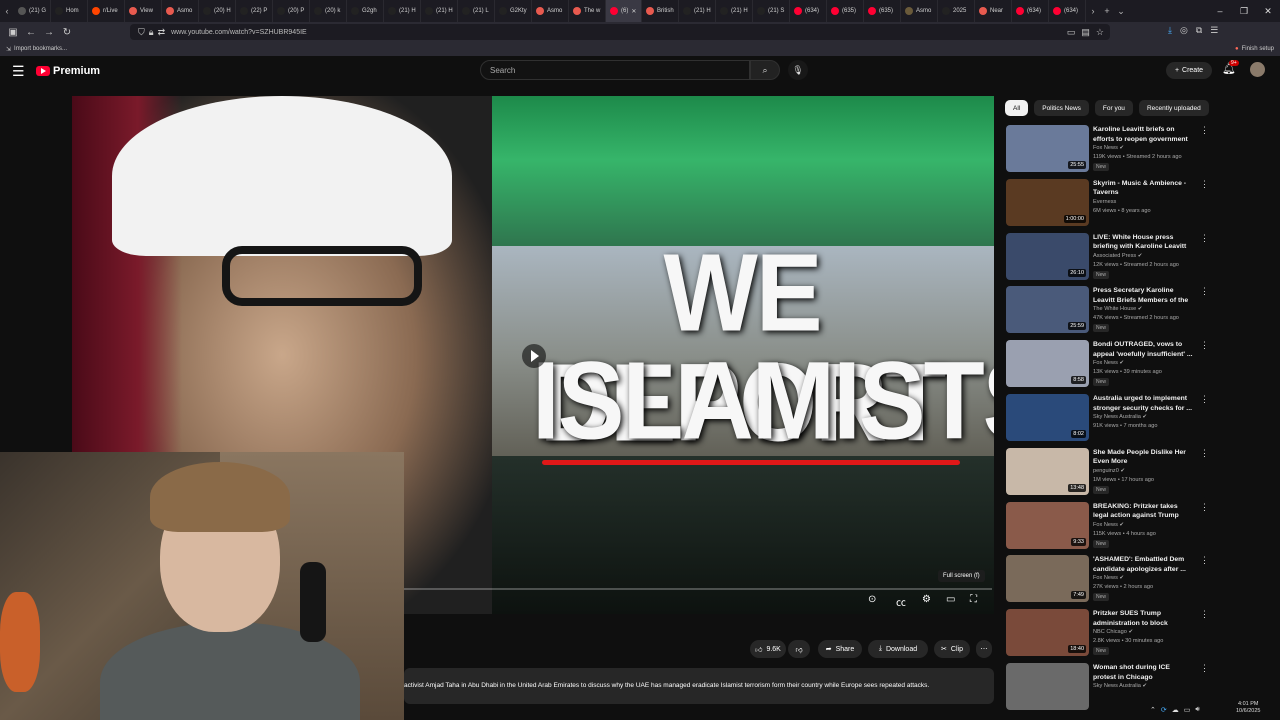  Describe the element at coordinates (1047, 633) in the screenshot. I see `recommendation-thumbnail: 18:40` at that location.